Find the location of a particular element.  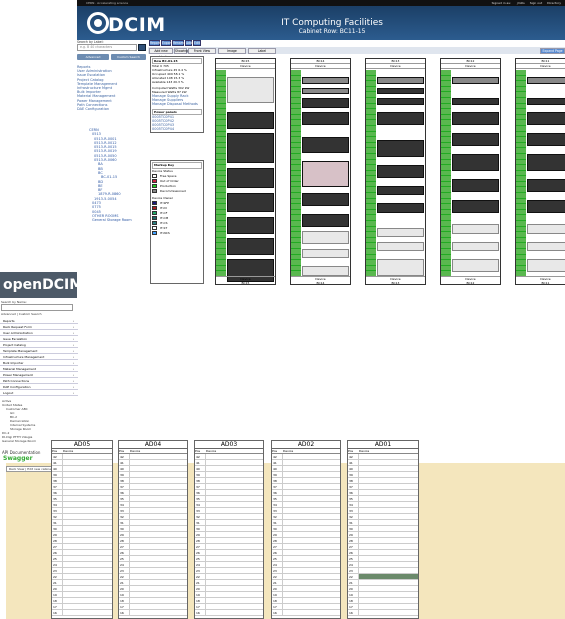

search-icon is located at coordinates (142, 47).